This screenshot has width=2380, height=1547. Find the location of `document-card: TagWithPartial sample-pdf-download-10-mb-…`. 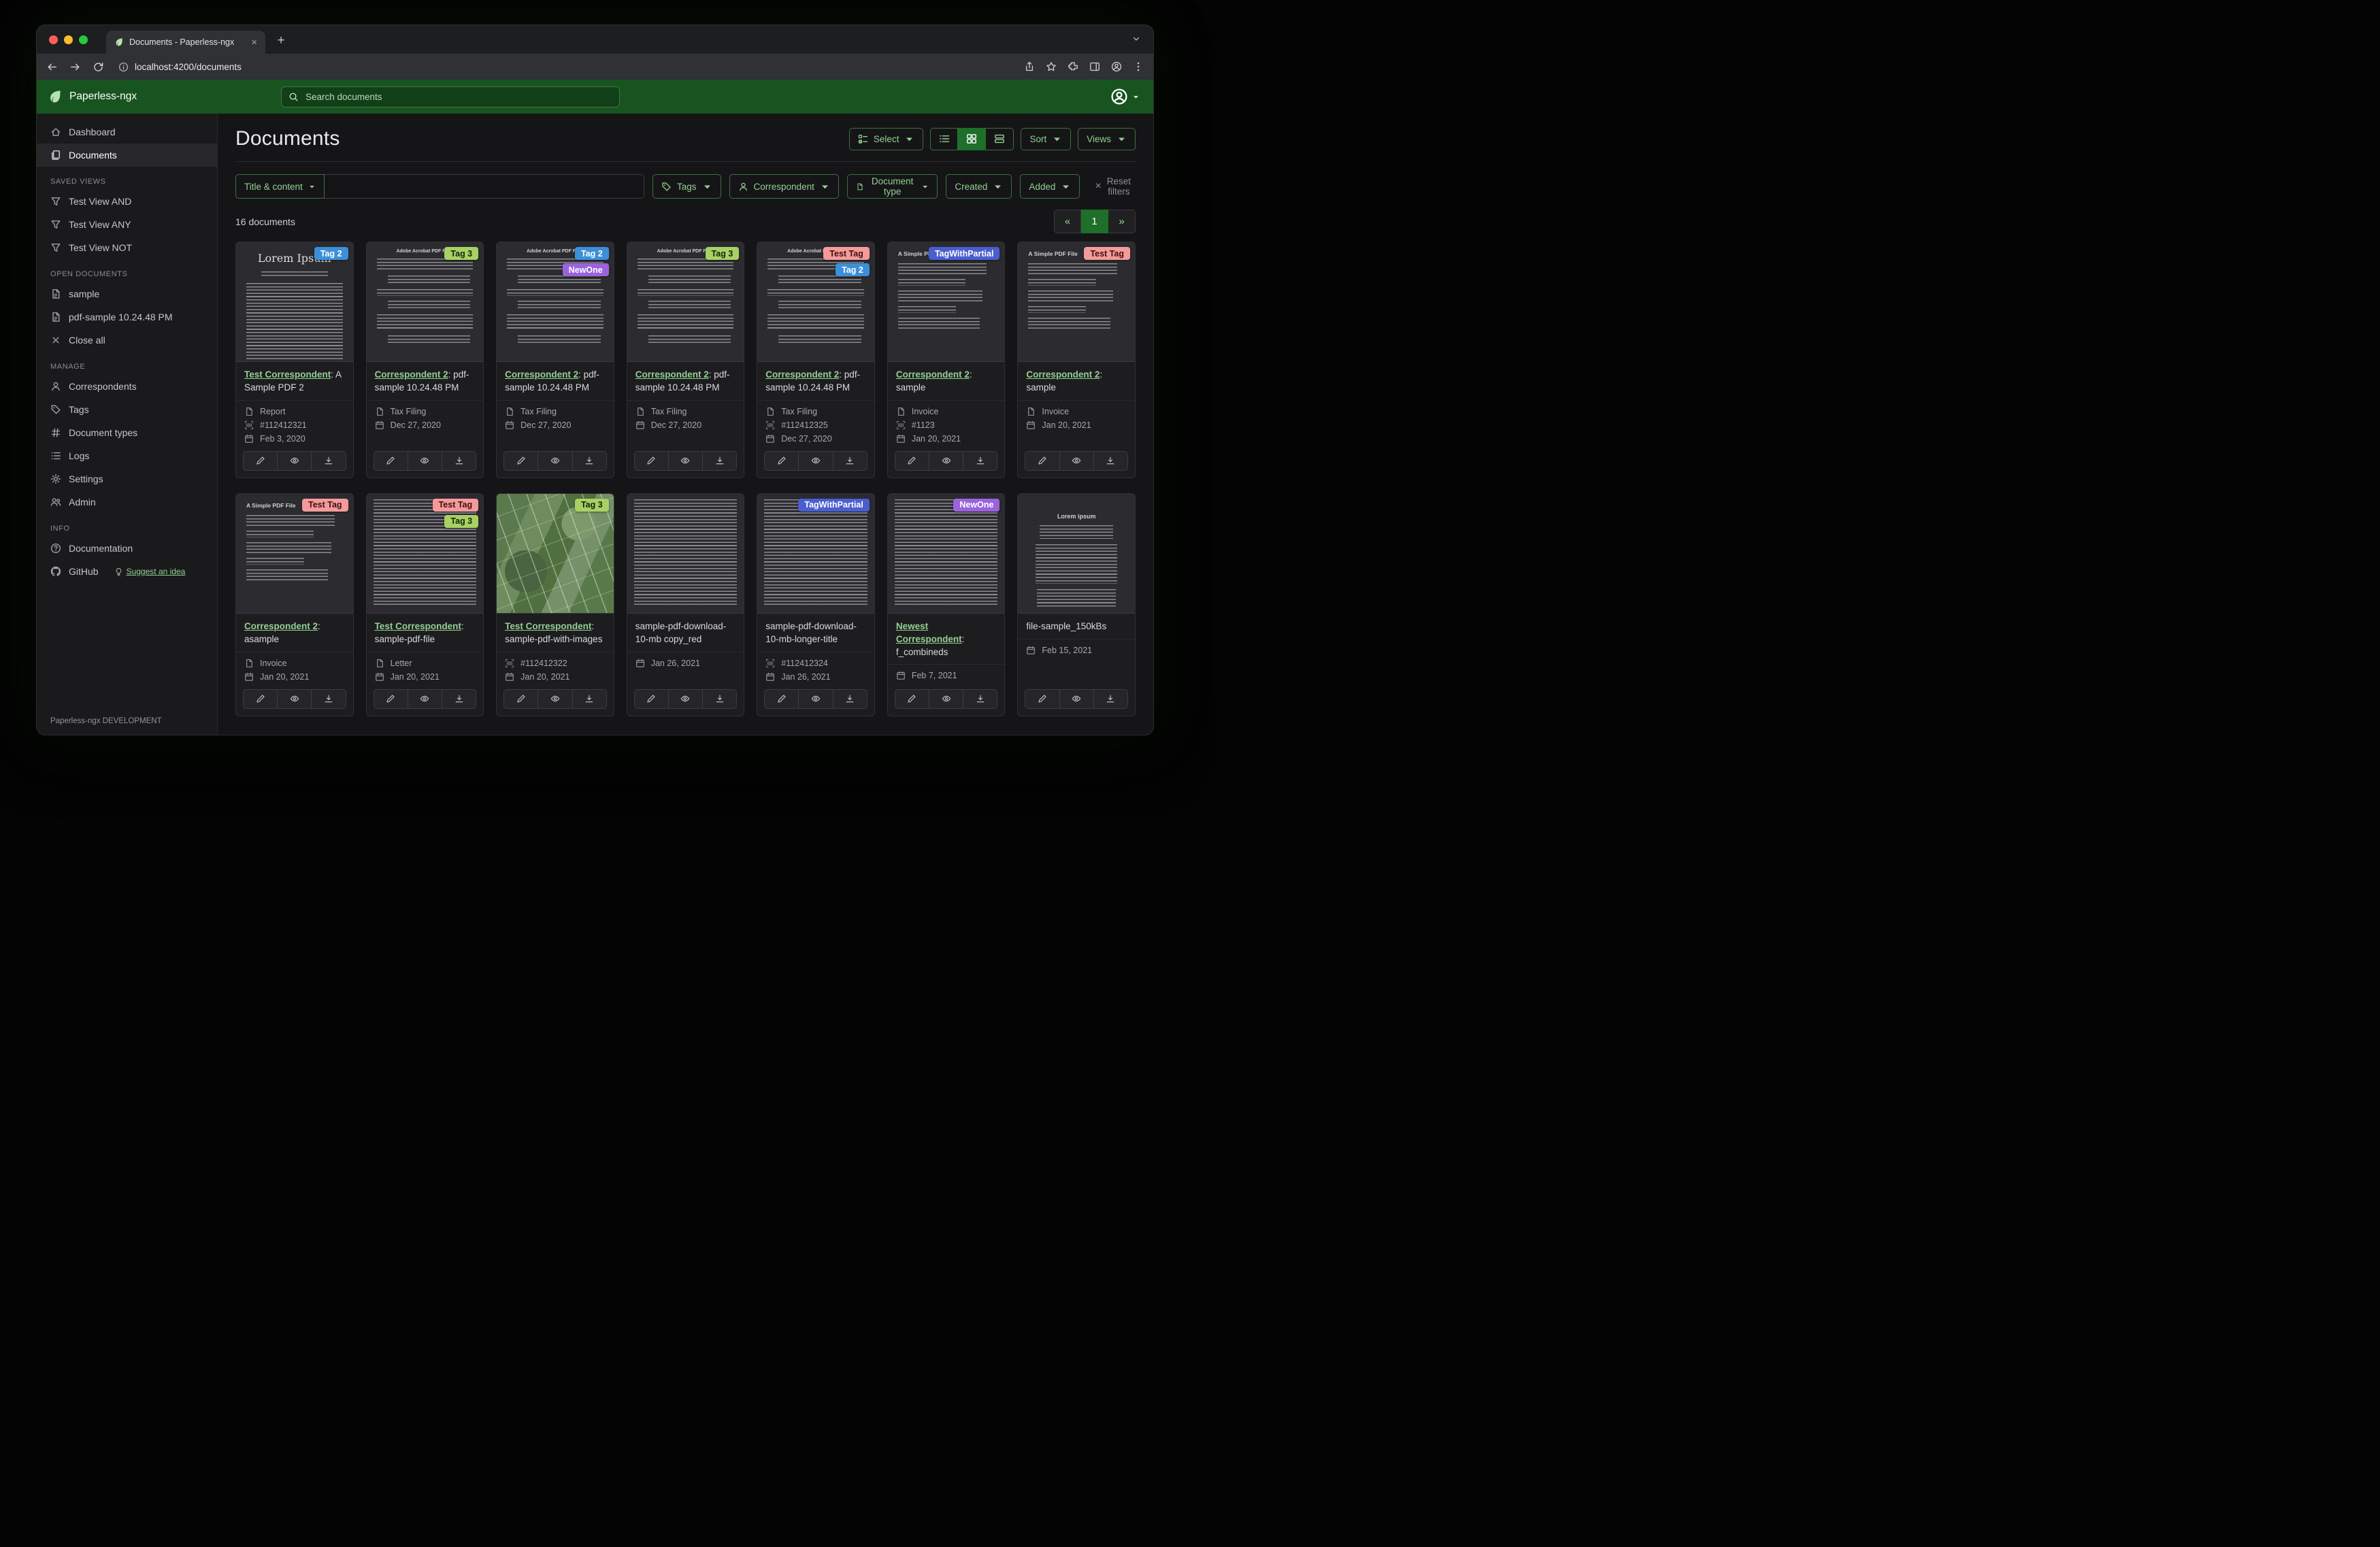

document-card: TagWithPartial sample-pdf-download-10-mb-… is located at coordinates (816, 604).